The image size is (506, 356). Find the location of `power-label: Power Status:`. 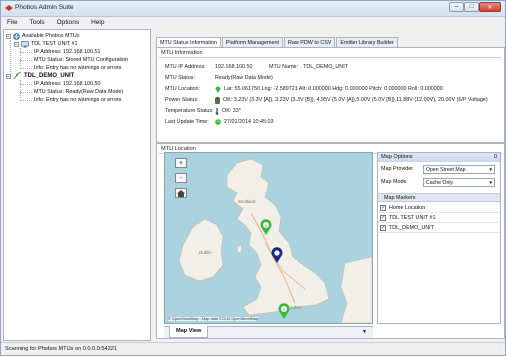

power-label: Power Status: is located at coordinates (182, 100).